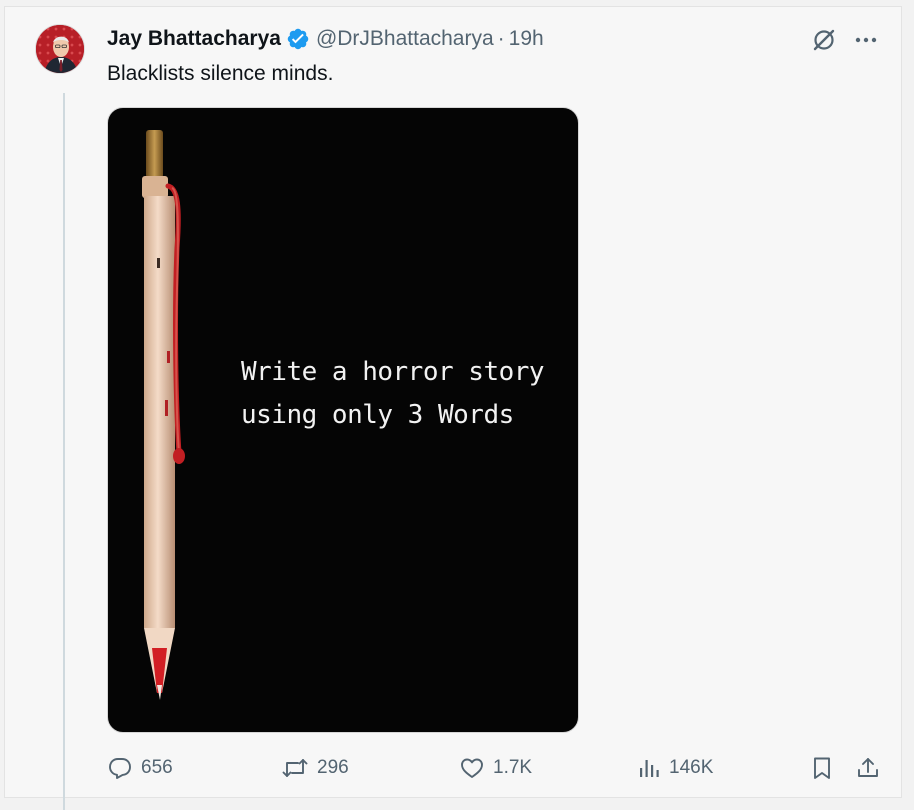  What do you see at coordinates (377, 415) in the screenshot?
I see `media-text-line-2: using only 3 Words` at bounding box center [377, 415].